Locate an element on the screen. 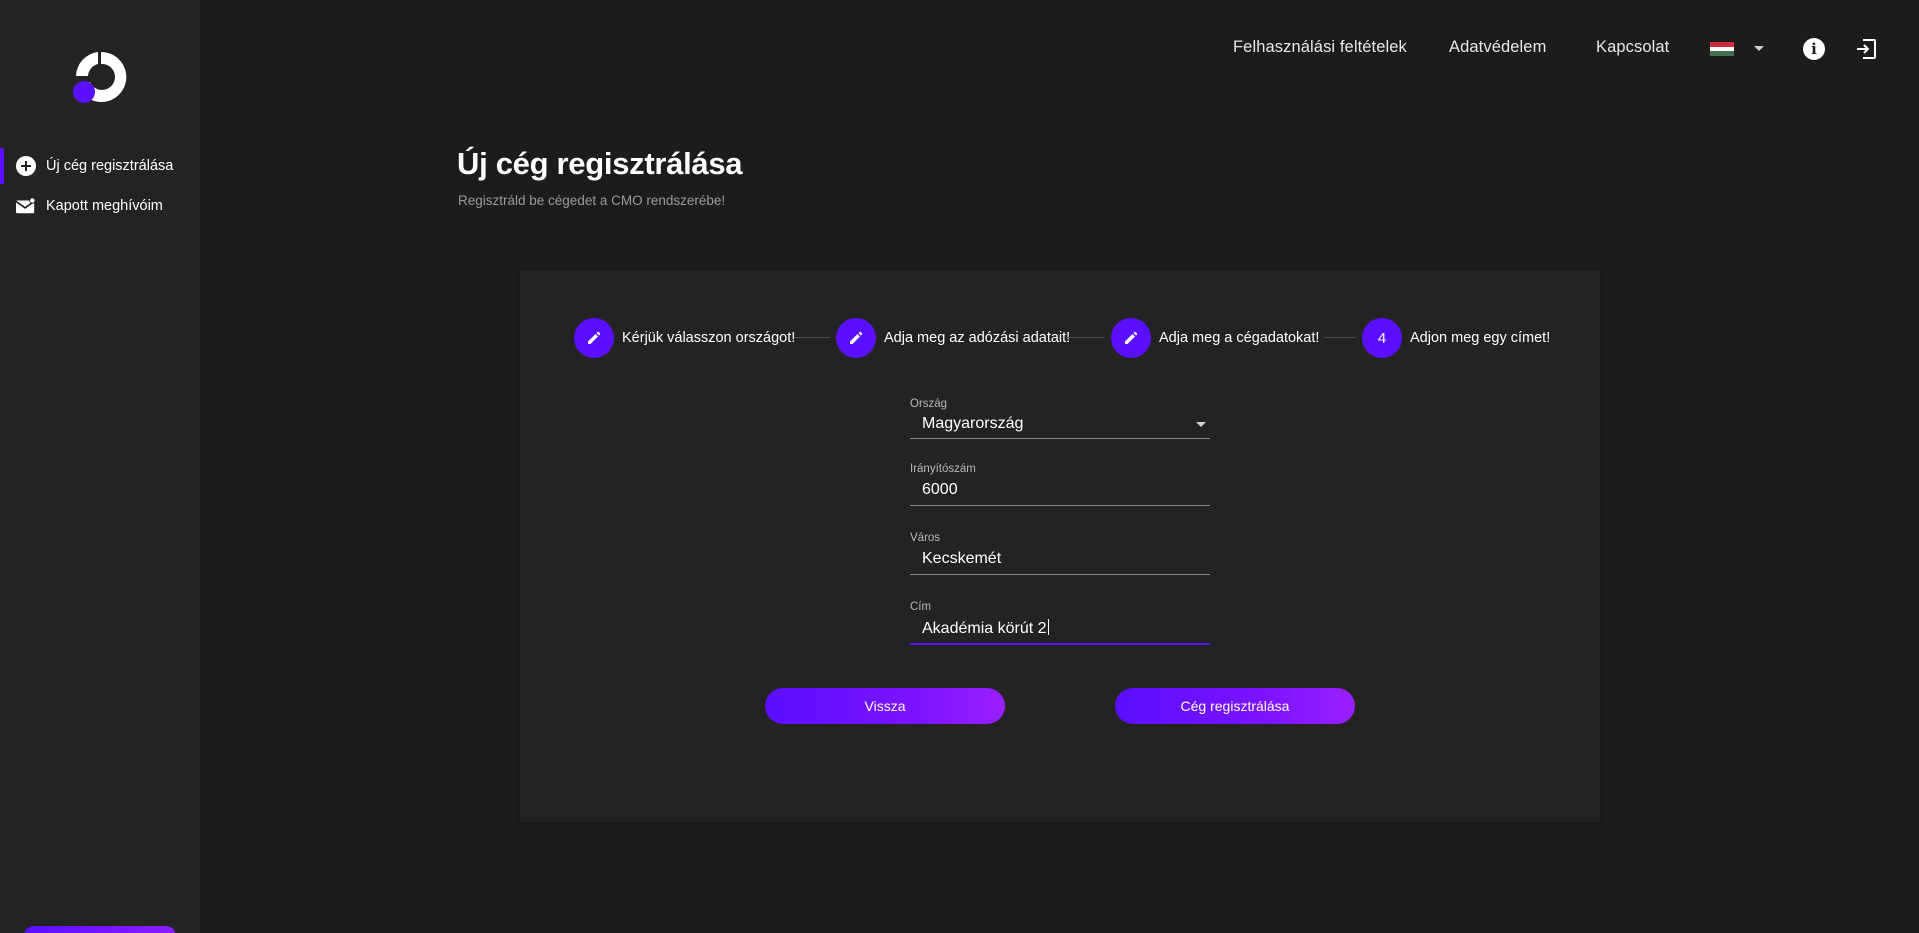 The image size is (1919, 933). sidebar: Új cég regisztrálása Kapott meghívóim is located at coordinates (100, 466).